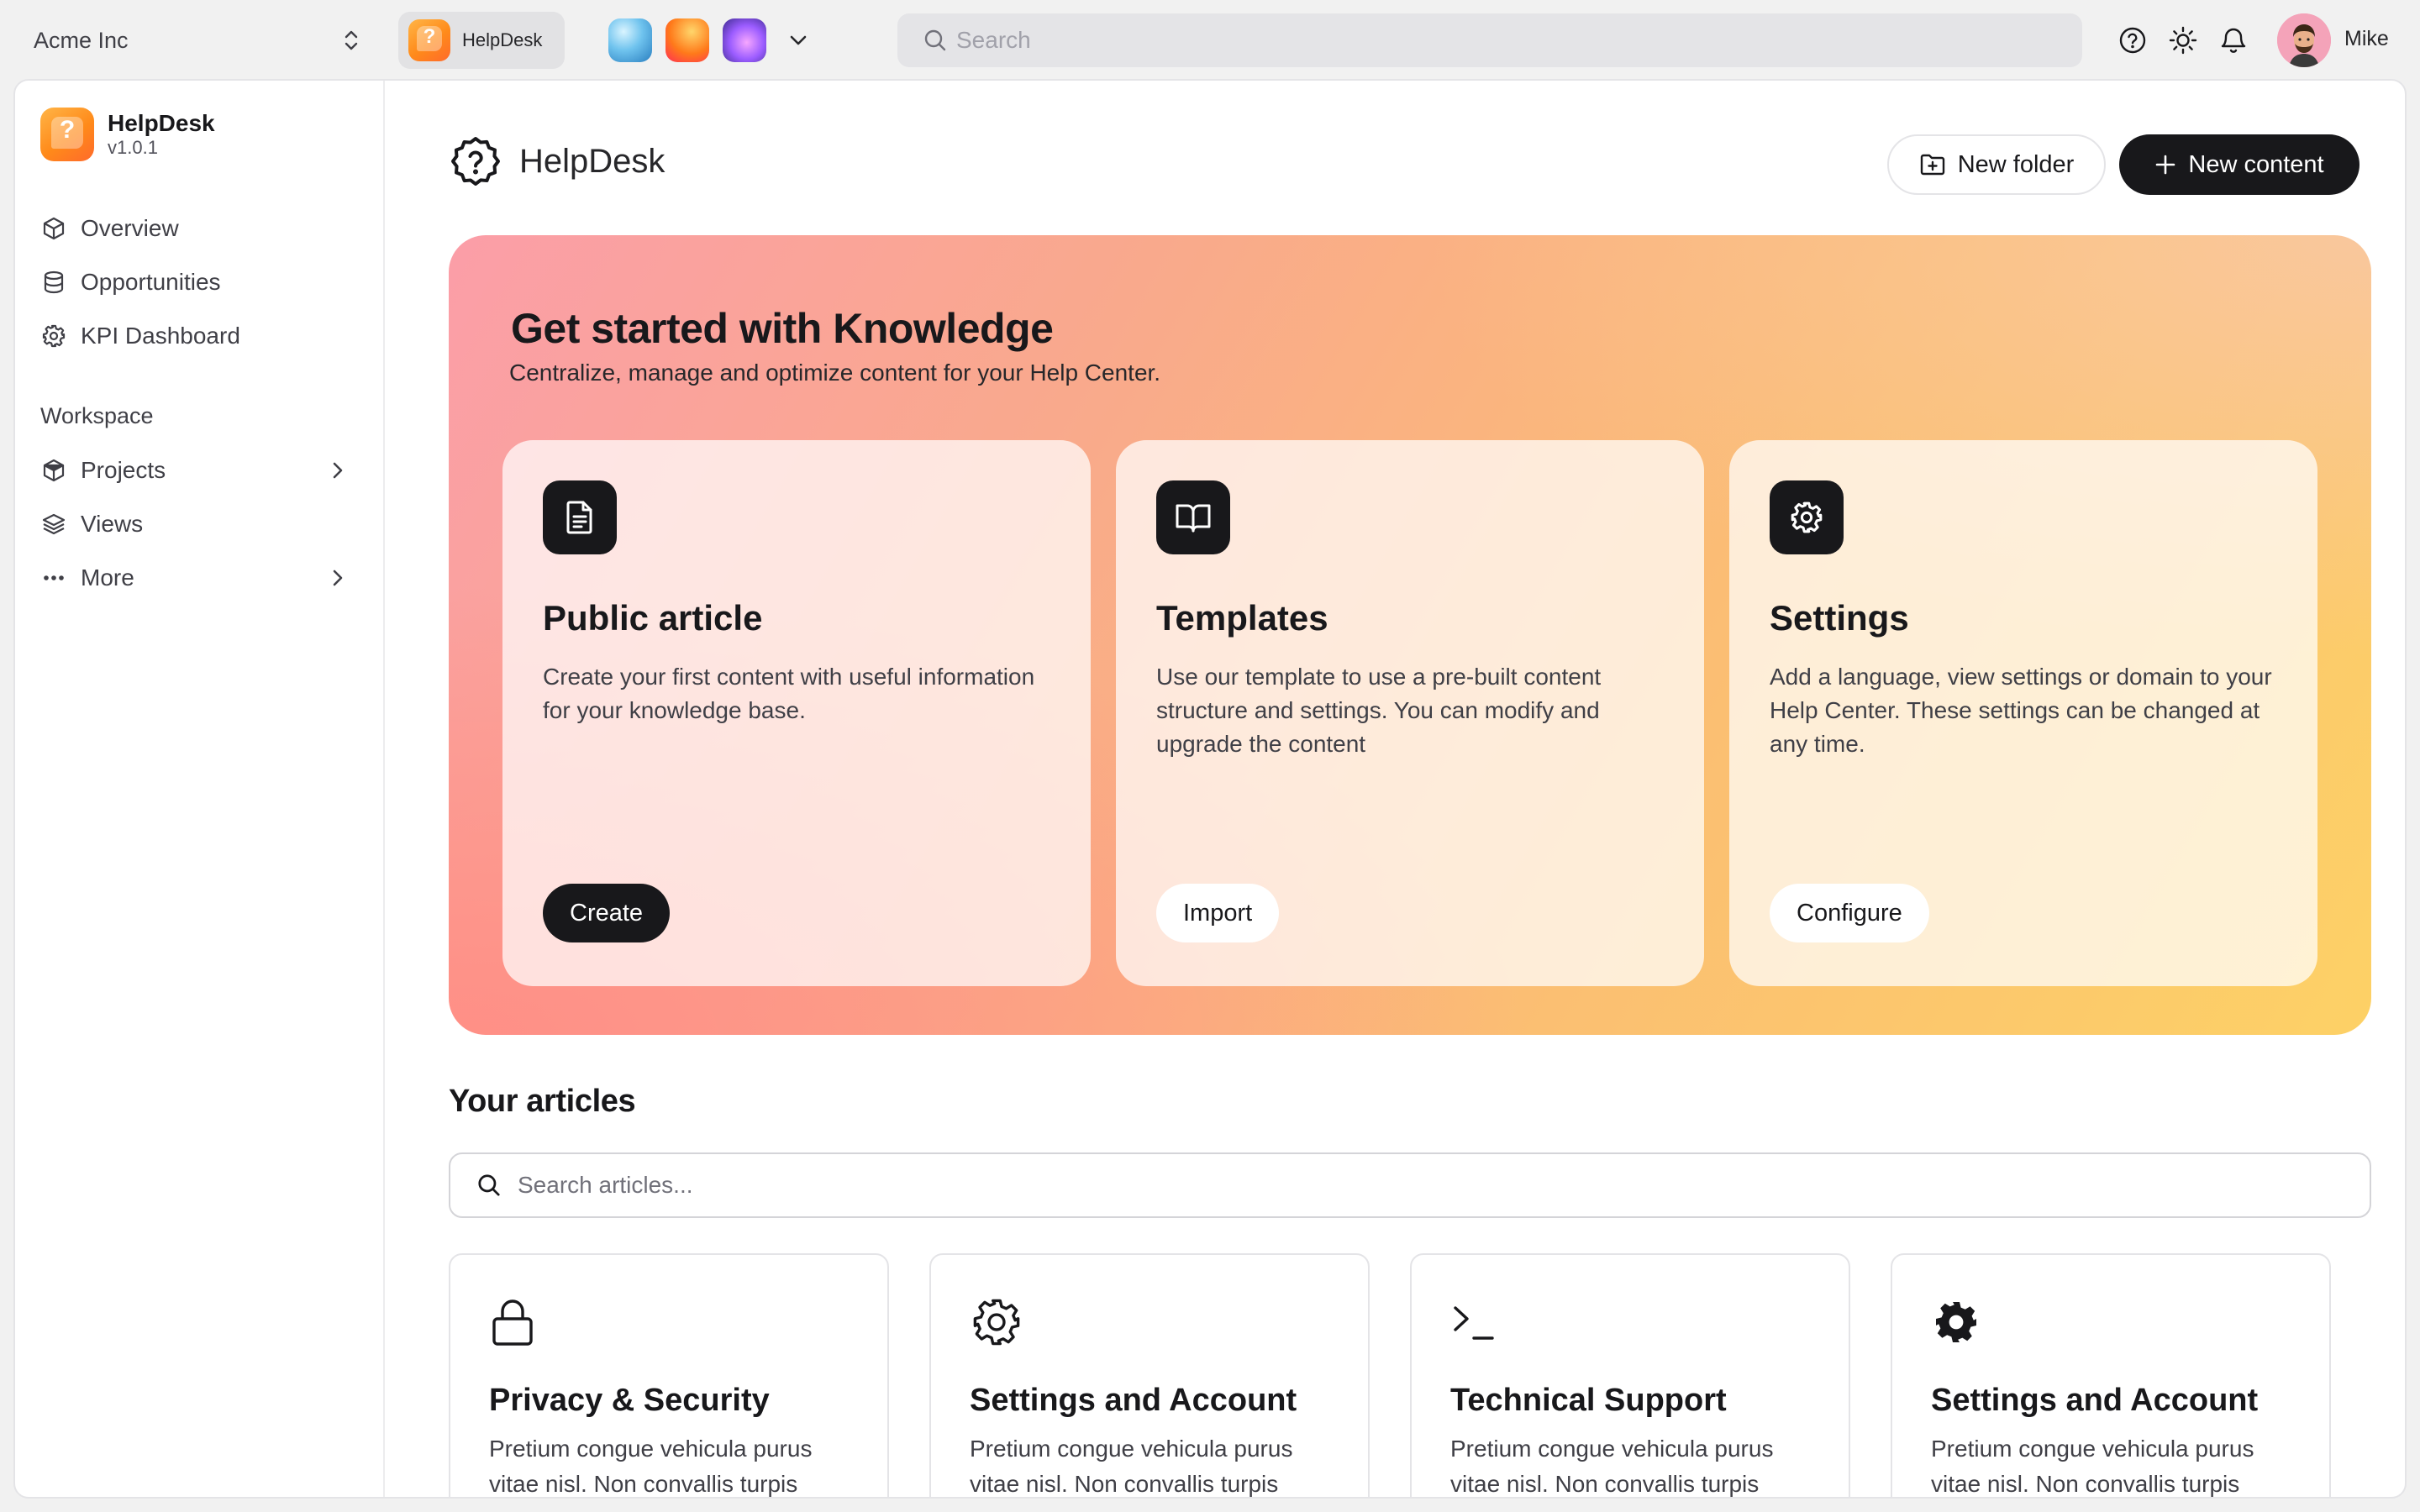 Image resolution: width=2420 pixels, height=1512 pixels. I want to click on global-search, so click(1489, 40).